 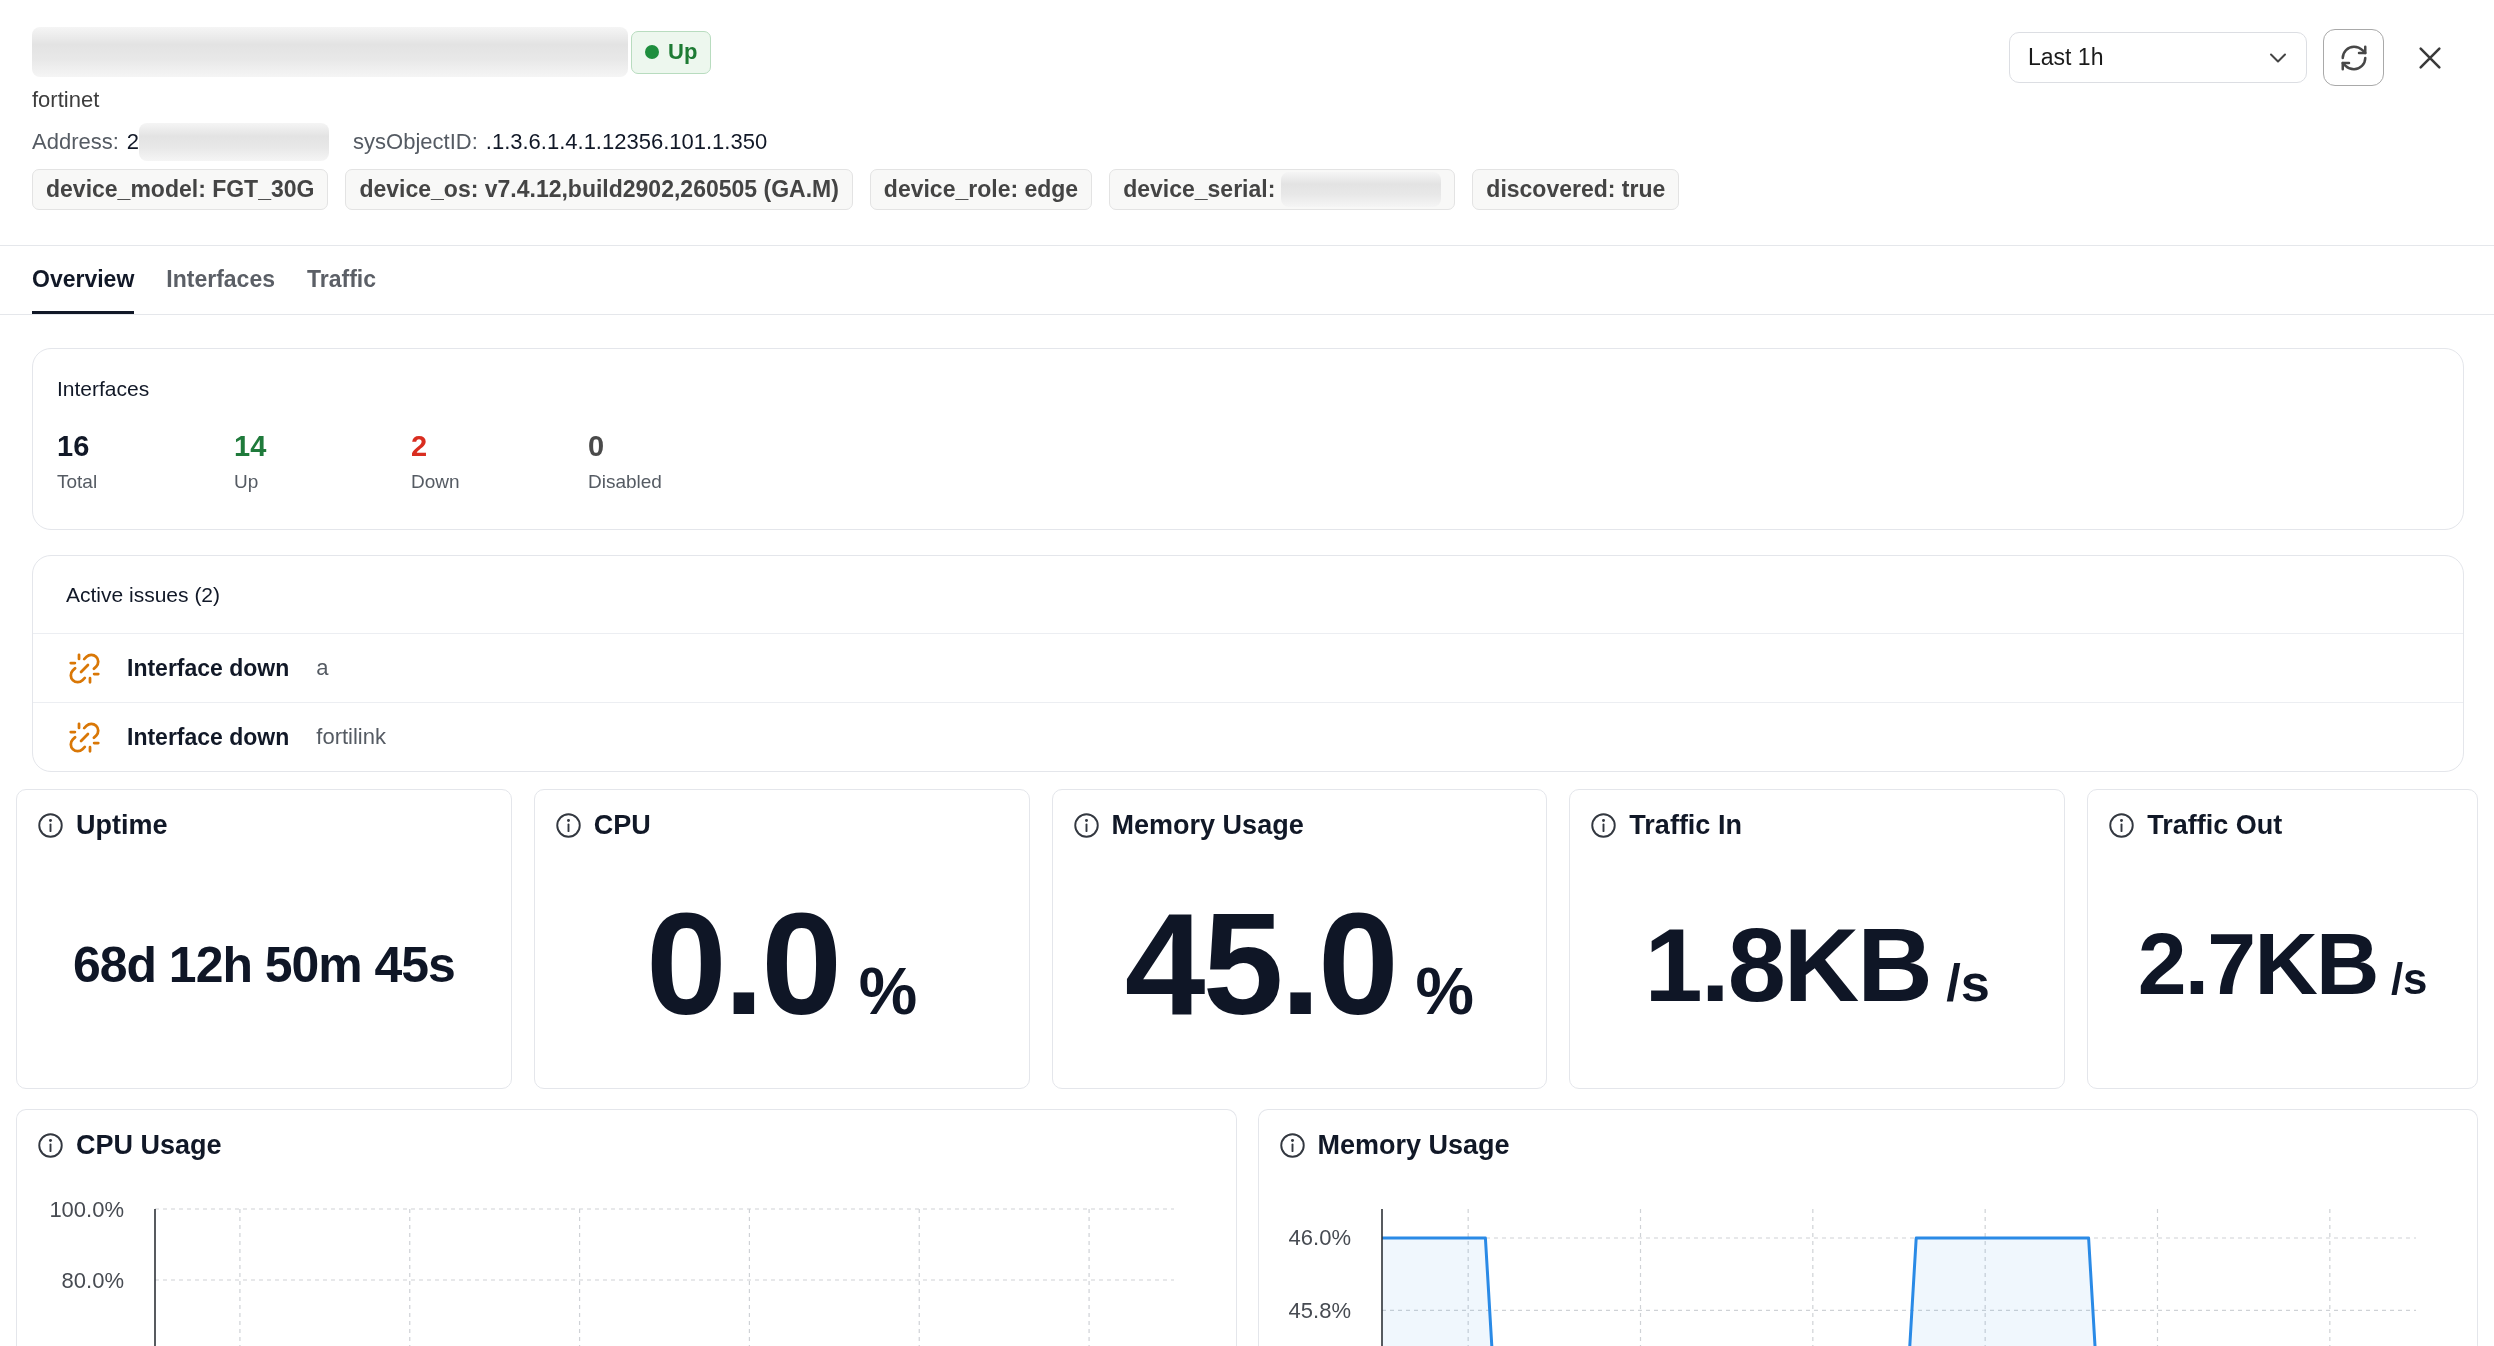 What do you see at coordinates (1319, 1310) in the screenshot?
I see `y-axis-label: 45.8%` at bounding box center [1319, 1310].